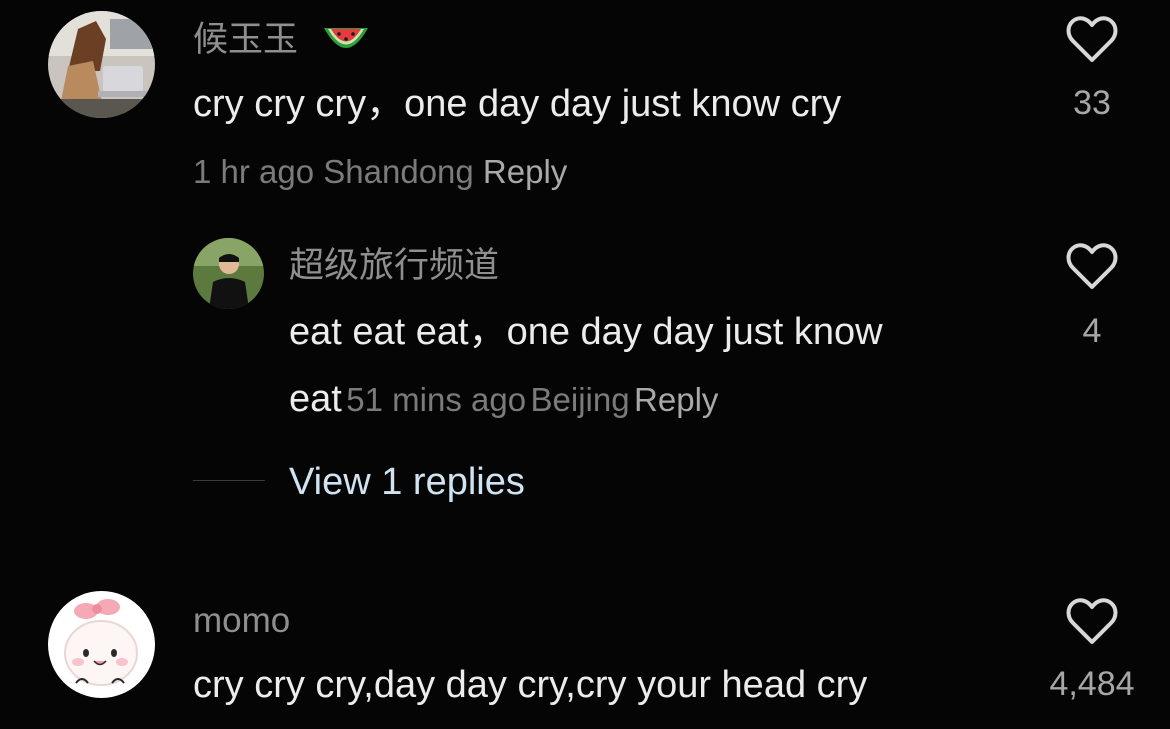 The width and height of the screenshot is (1170, 729). I want to click on replies-divider, so click(229, 480).